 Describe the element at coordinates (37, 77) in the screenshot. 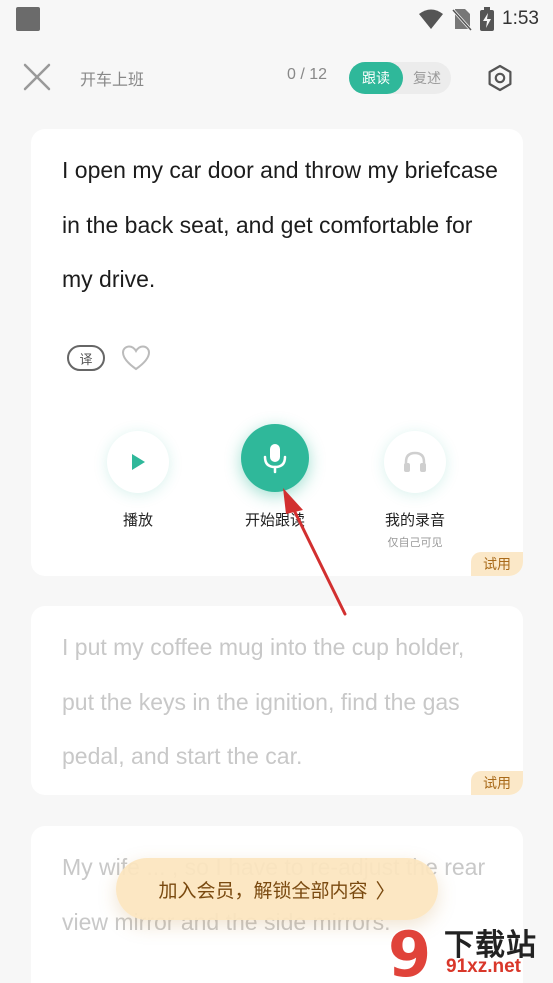

I see `close-icon` at that location.